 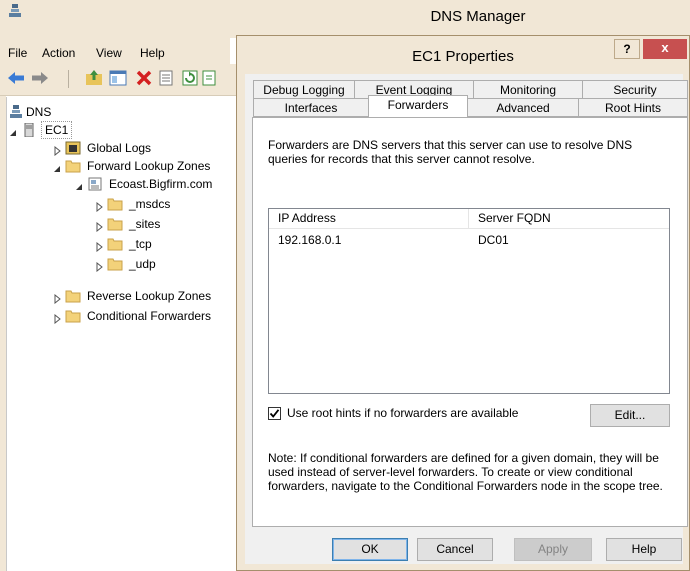 I want to click on tab-security: Security, so click(x=635, y=89).